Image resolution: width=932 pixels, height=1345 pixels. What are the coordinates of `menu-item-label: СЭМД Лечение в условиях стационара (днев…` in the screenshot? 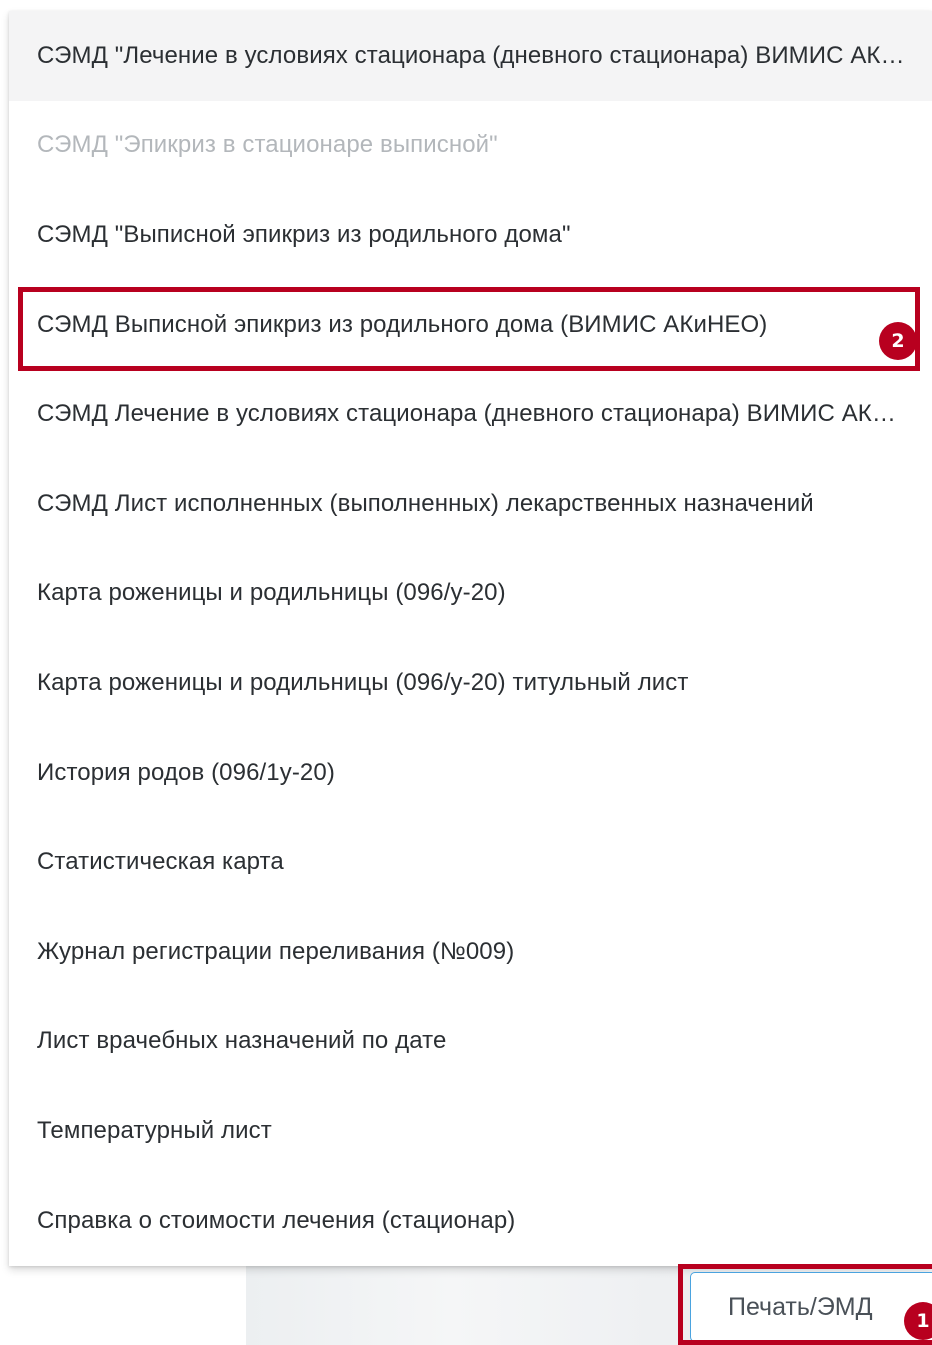 It's located at (472, 414).